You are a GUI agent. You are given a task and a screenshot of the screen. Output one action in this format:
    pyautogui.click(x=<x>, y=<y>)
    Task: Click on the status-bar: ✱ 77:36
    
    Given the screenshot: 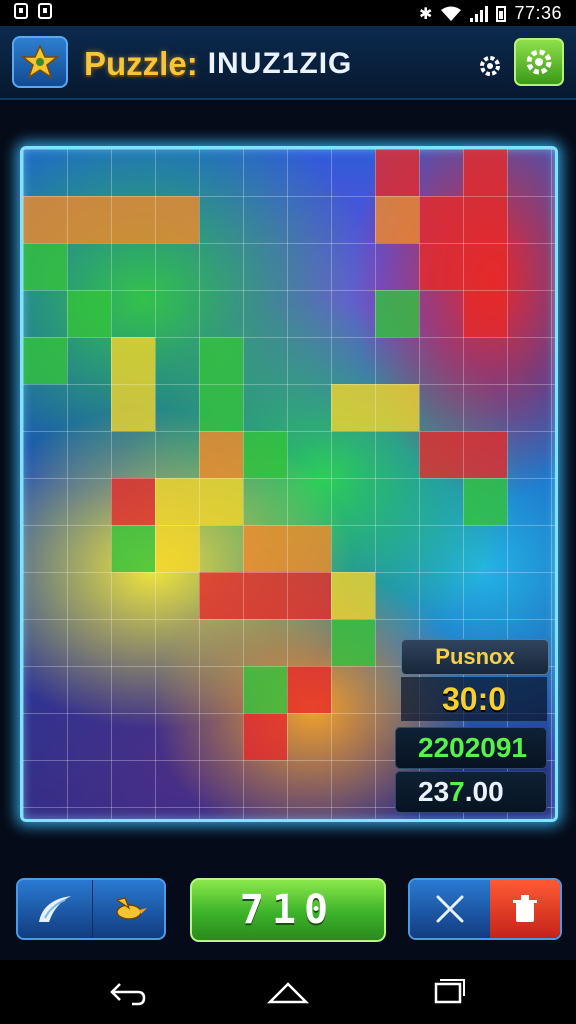 What is the action you would take?
    pyautogui.click(x=288, y=13)
    